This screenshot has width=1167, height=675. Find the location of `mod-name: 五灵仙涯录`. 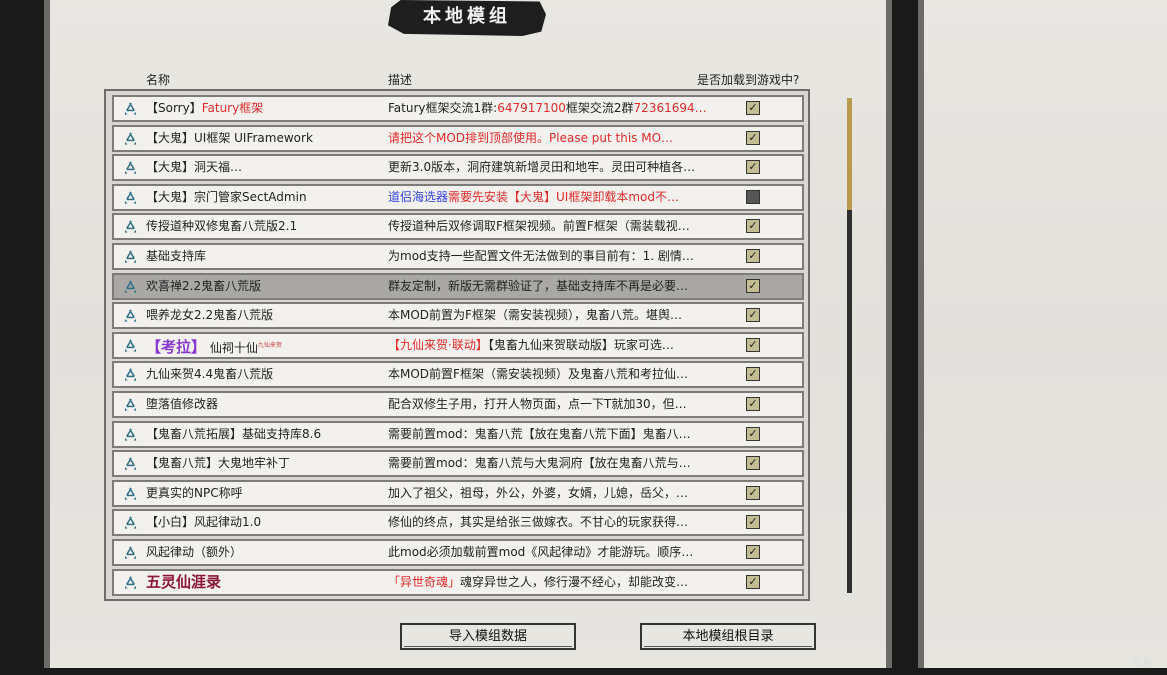

mod-name: 五灵仙涯录 is located at coordinates (183, 583).